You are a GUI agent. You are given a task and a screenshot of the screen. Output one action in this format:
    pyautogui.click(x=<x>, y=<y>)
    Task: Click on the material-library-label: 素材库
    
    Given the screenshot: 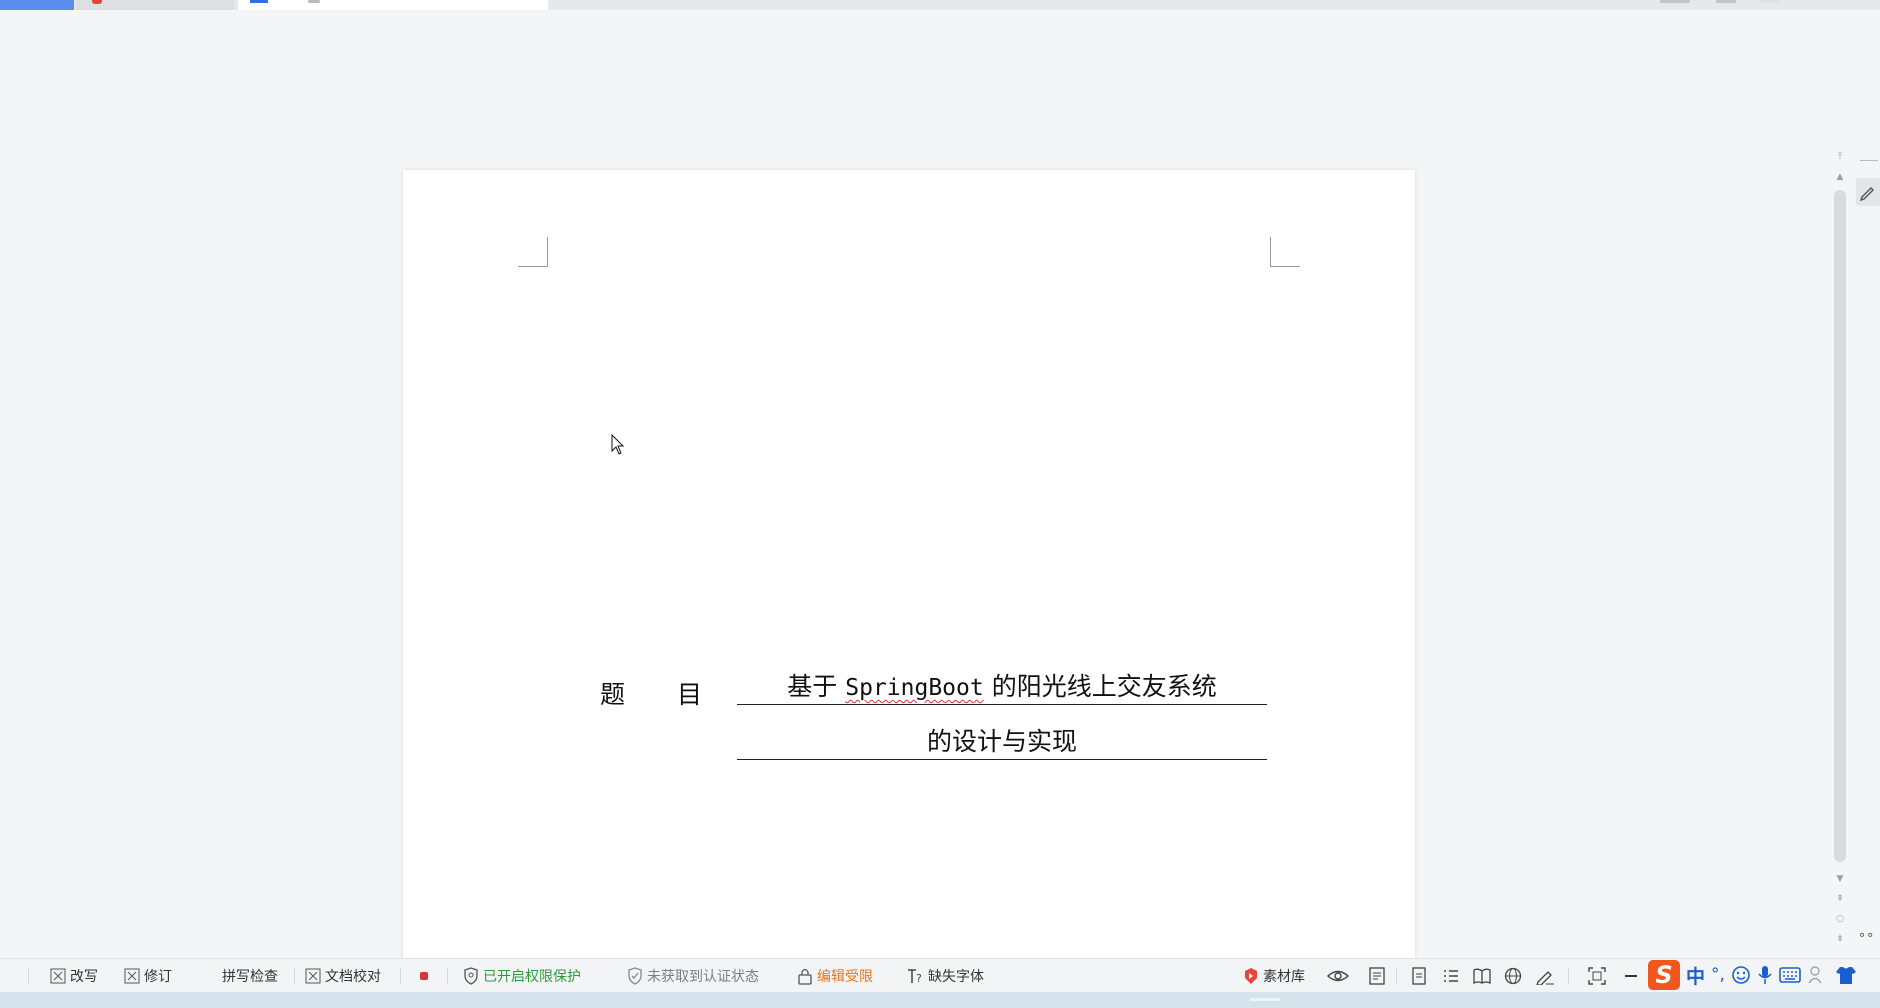 What is the action you would take?
    pyautogui.click(x=1284, y=977)
    